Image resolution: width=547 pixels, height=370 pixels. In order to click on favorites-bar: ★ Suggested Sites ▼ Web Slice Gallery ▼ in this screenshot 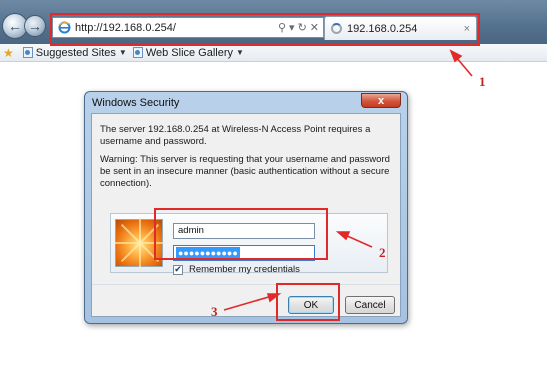, I will do `click(273, 53)`.